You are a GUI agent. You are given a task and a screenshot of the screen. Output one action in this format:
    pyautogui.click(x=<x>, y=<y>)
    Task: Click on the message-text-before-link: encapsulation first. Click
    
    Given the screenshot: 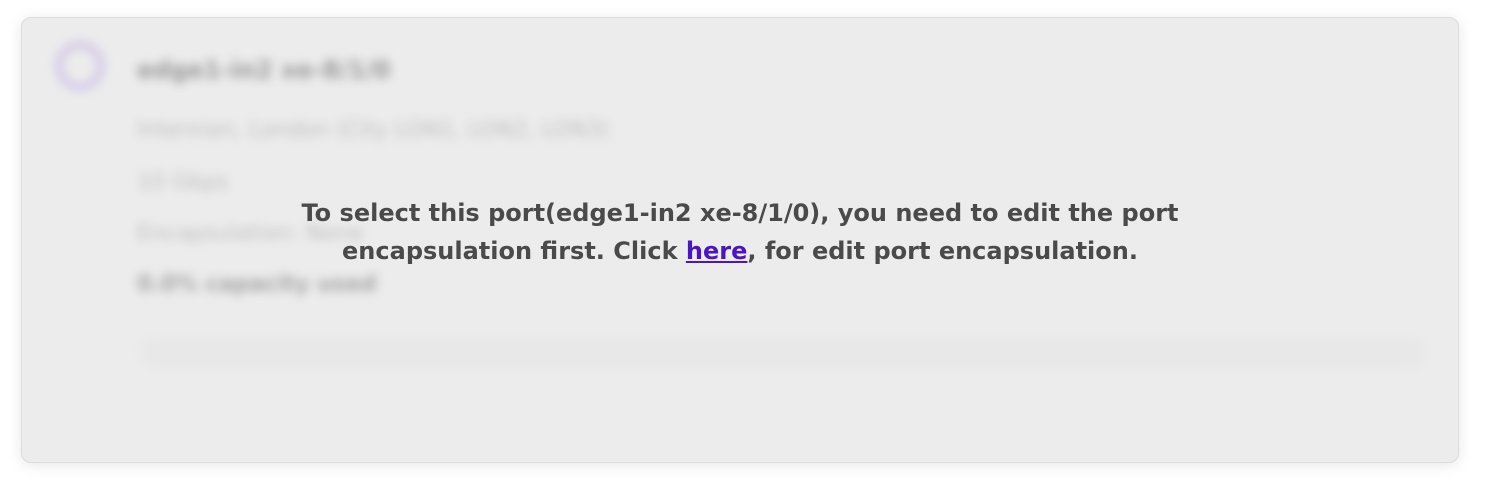 What is the action you would take?
    pyautogui.click(x=514, y=251)
    